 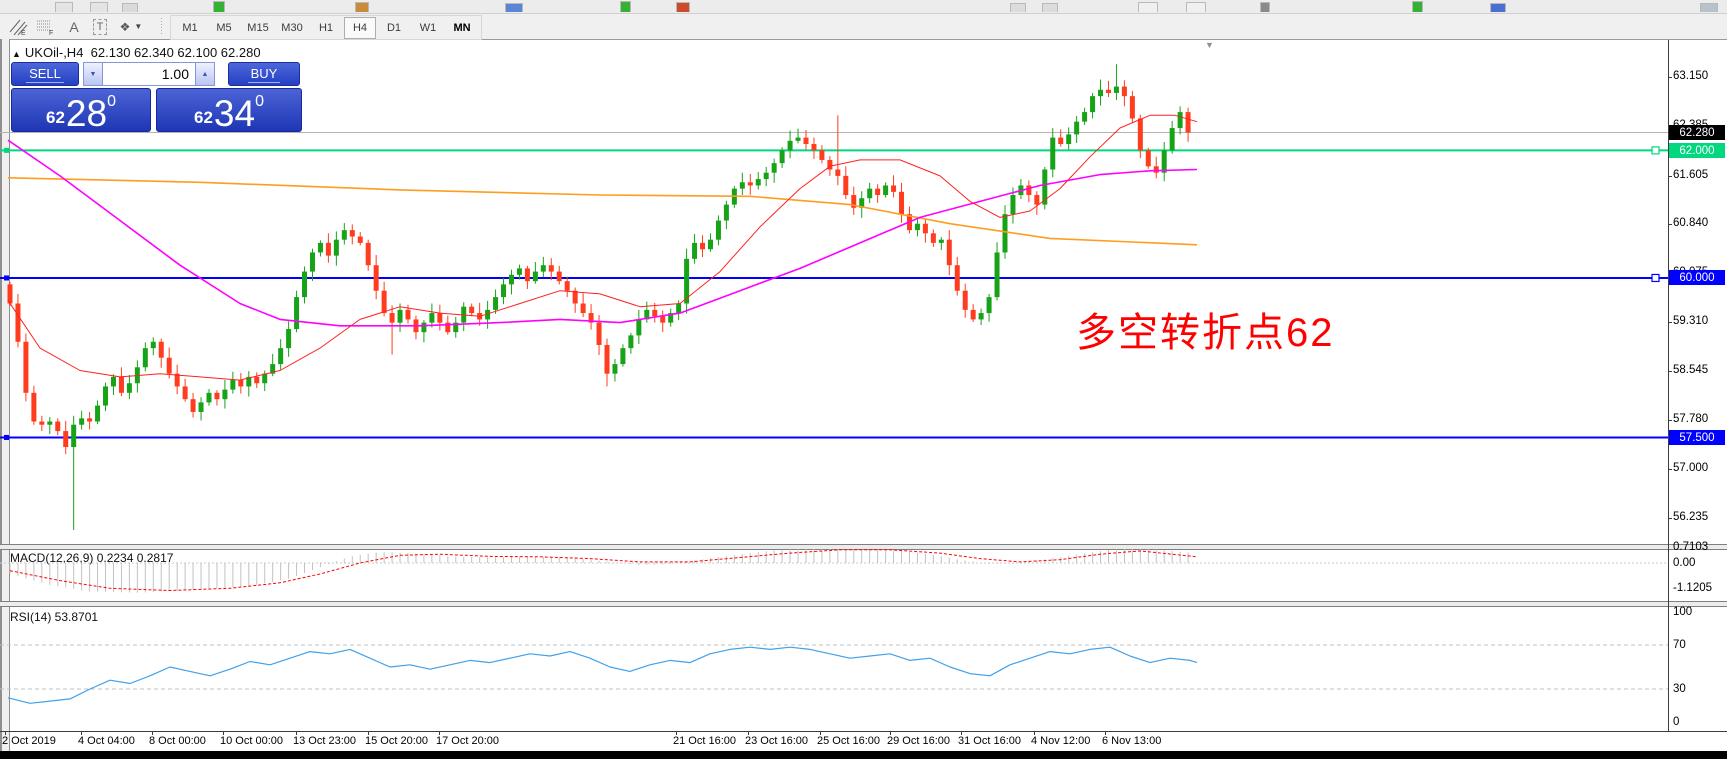 I want to click on rsi-axis-label: 0, so click(x=1676, y=722).